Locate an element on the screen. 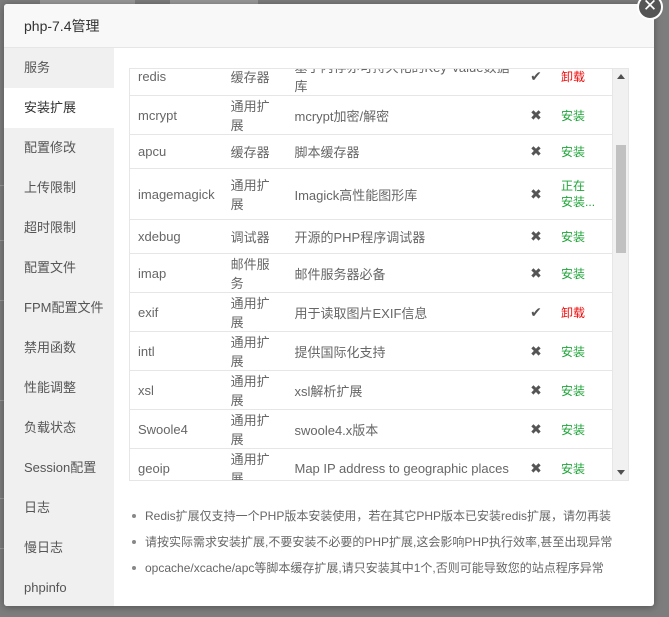 The height and width of the screenshot is (617, 669). extension-name: imagemagick is located at coordinates (176, 194).